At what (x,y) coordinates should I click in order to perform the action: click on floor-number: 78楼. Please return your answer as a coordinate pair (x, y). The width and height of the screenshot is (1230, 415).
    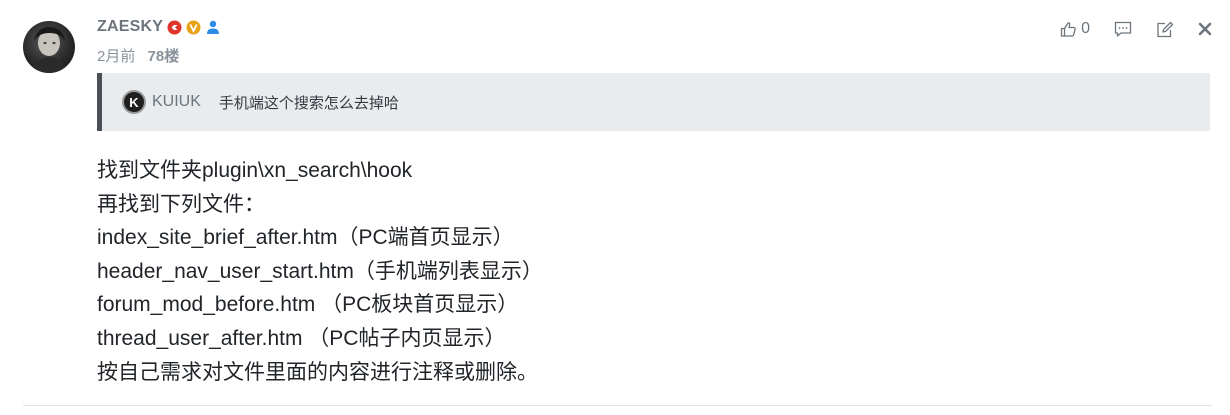
    Looking at the image, I should click on (163, 56).